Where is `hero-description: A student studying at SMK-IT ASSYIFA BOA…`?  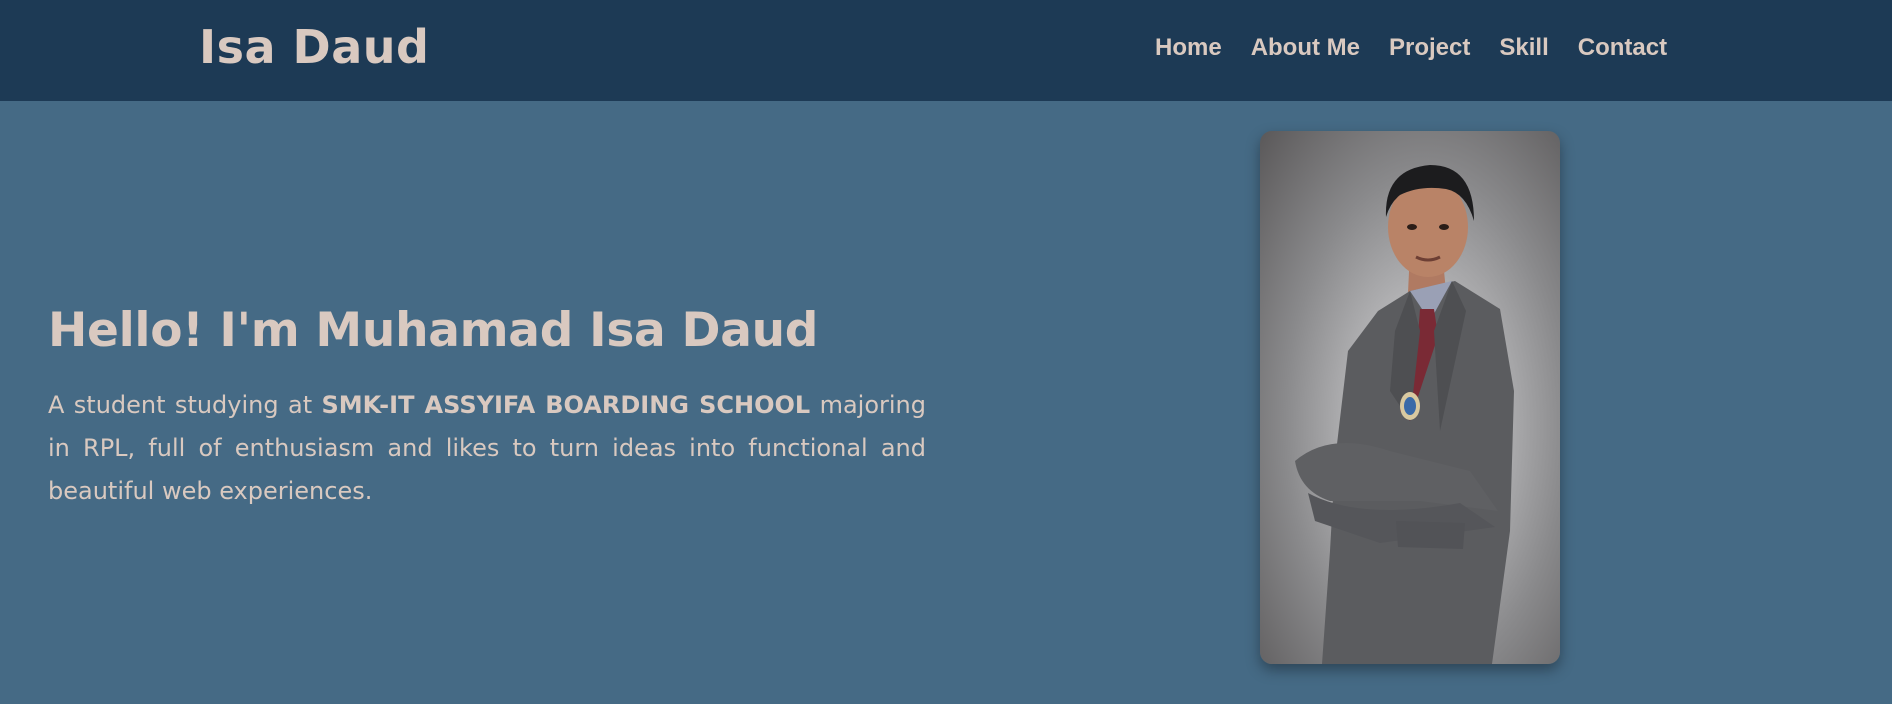
hero-description: A student studying at SMK-IT ASSYIFA BOA… is located at coordinates (487, 448).